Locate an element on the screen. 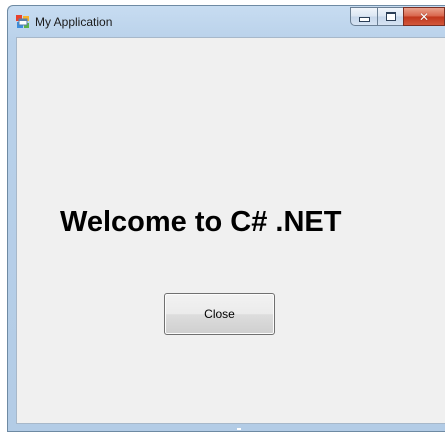  window-title: My Application is located at coordinates (74, 22).